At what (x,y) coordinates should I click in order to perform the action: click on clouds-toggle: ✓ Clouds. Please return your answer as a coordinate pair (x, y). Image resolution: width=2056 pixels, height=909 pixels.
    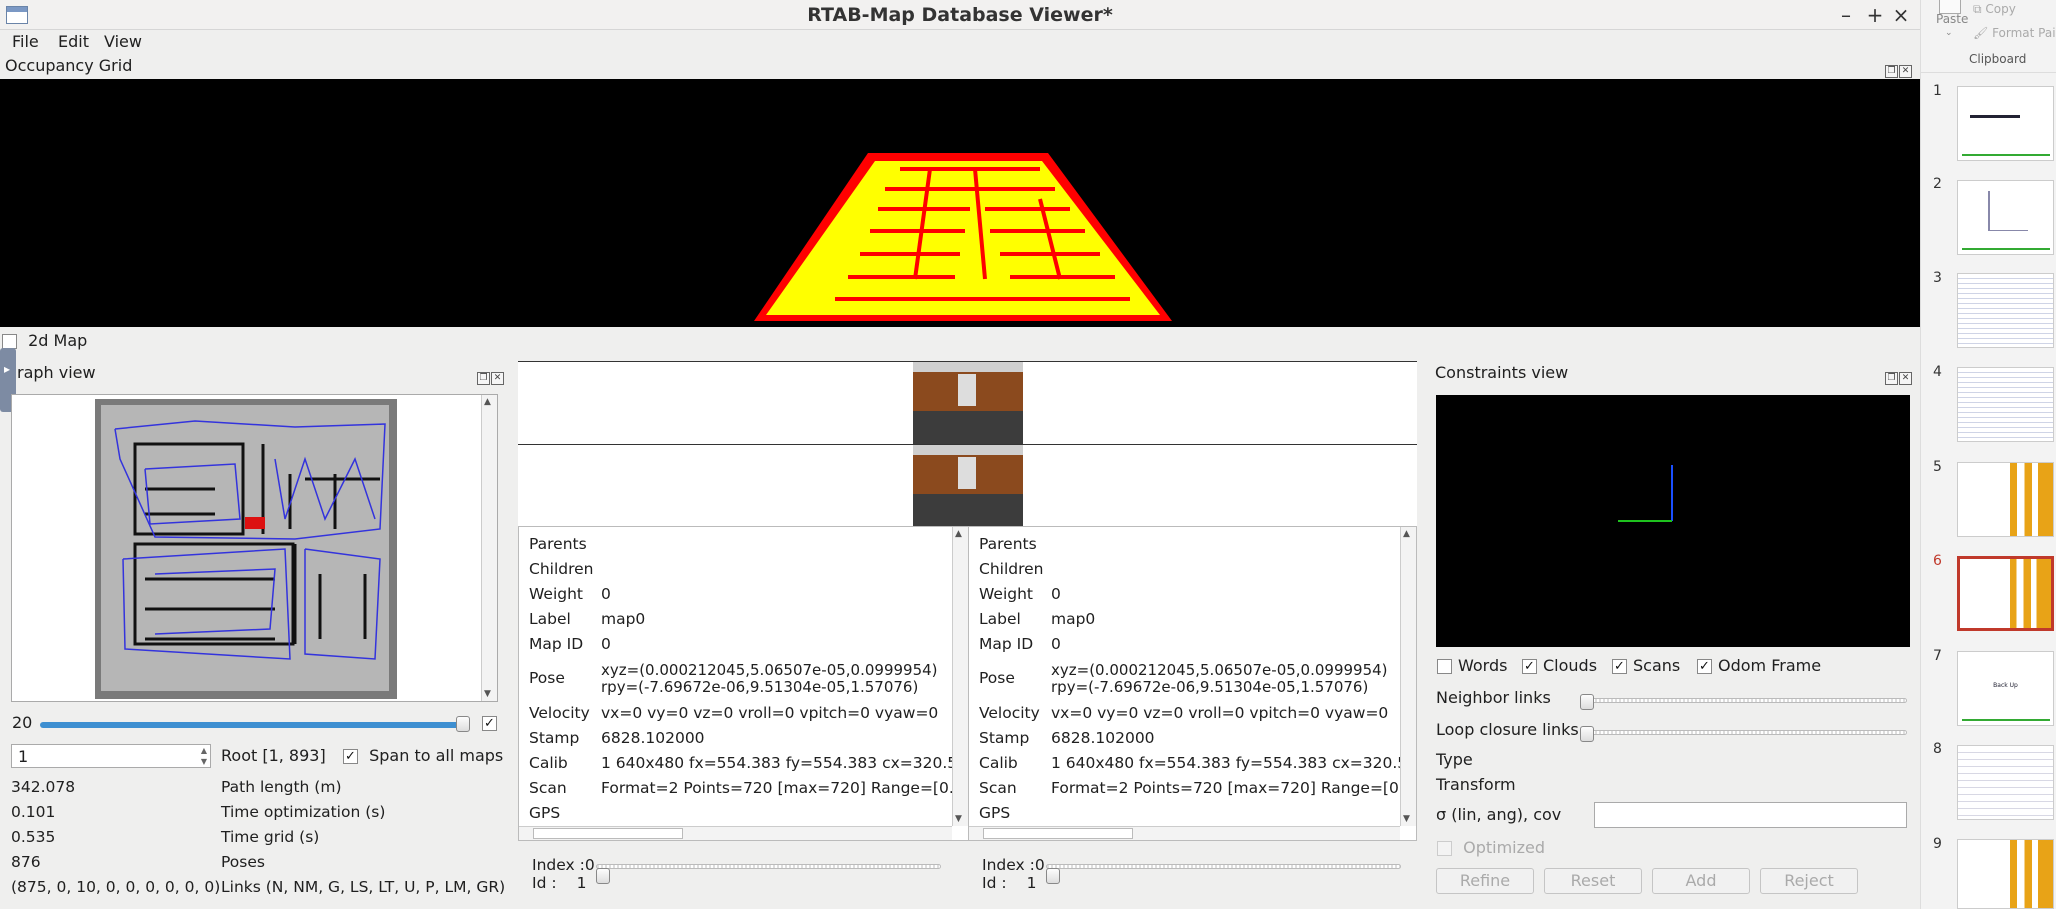
    Looking at the image, I should click on (1559, 665).